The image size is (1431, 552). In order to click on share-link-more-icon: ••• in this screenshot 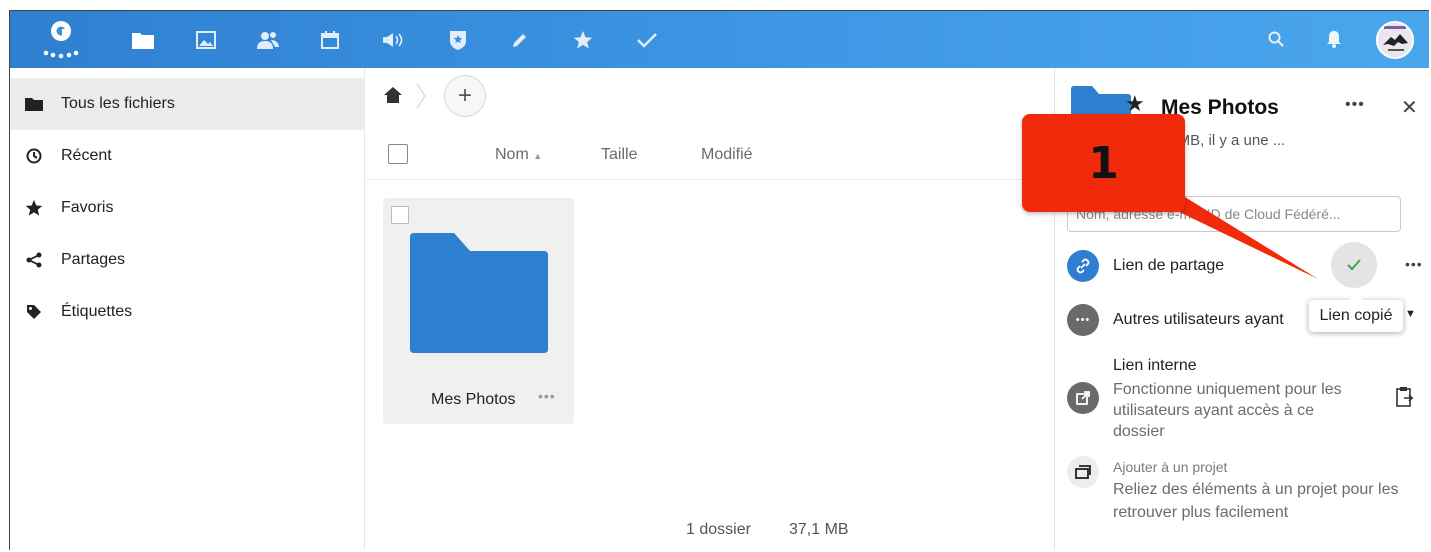, I will do `click(1414, 264)`.